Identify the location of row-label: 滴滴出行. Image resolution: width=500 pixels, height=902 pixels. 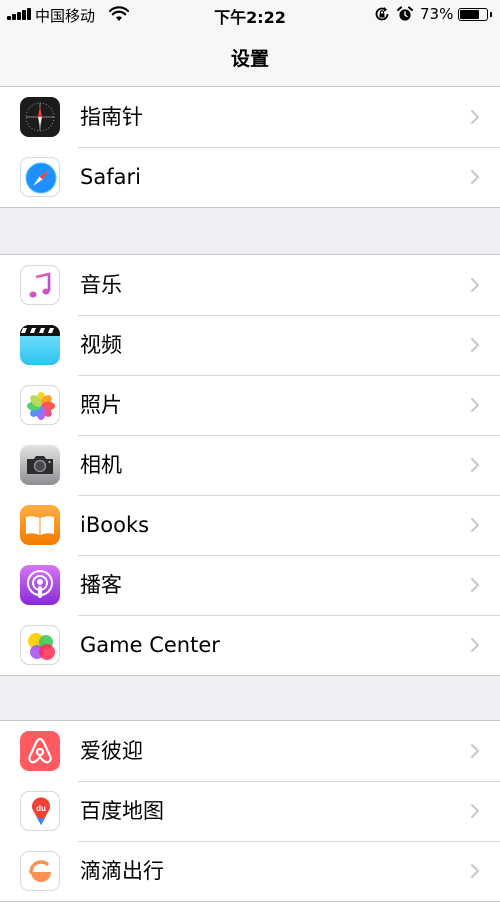
(122, 871).